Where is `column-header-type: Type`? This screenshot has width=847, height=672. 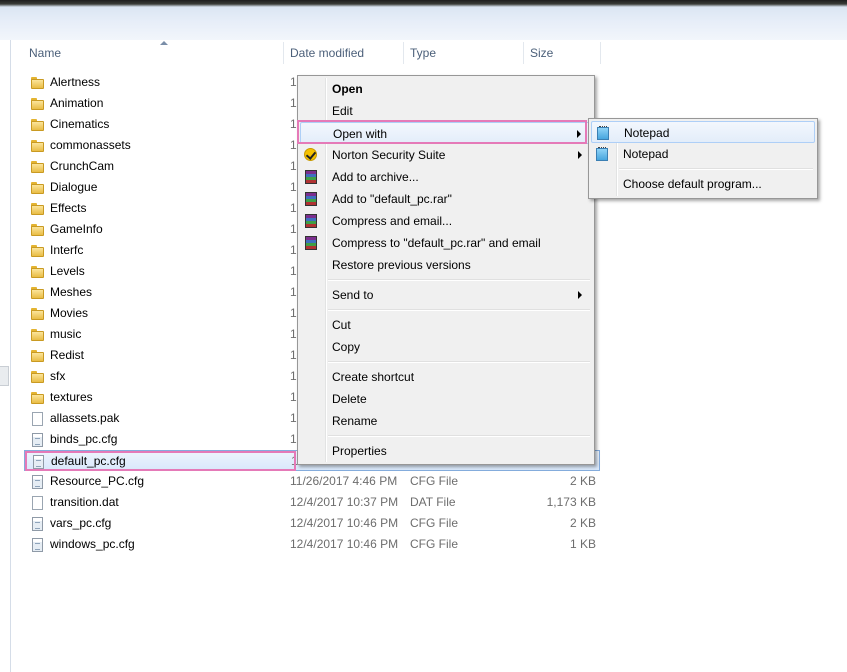 column-header-type: Type is located at coordinates (423, 53).